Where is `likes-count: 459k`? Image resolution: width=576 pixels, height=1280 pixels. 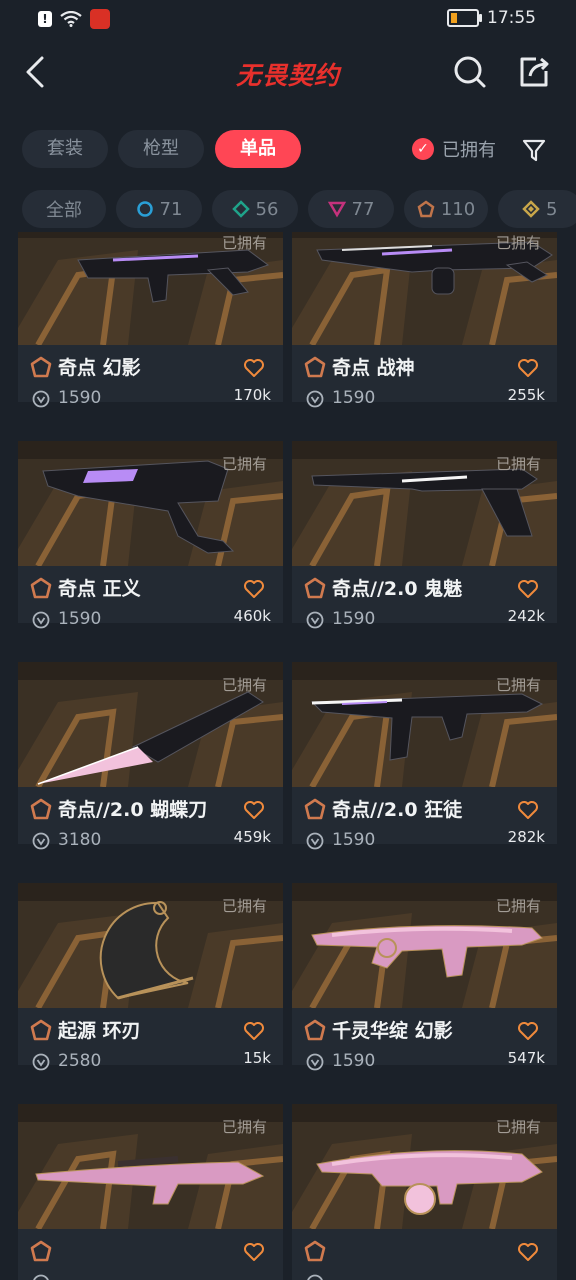
likes-count: 459k is located at coordinates (252, 837).